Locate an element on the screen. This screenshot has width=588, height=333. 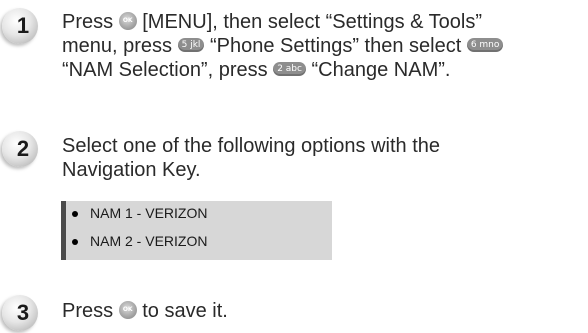
text: “NAM Selection”, press is located at coordinates (165, 70).